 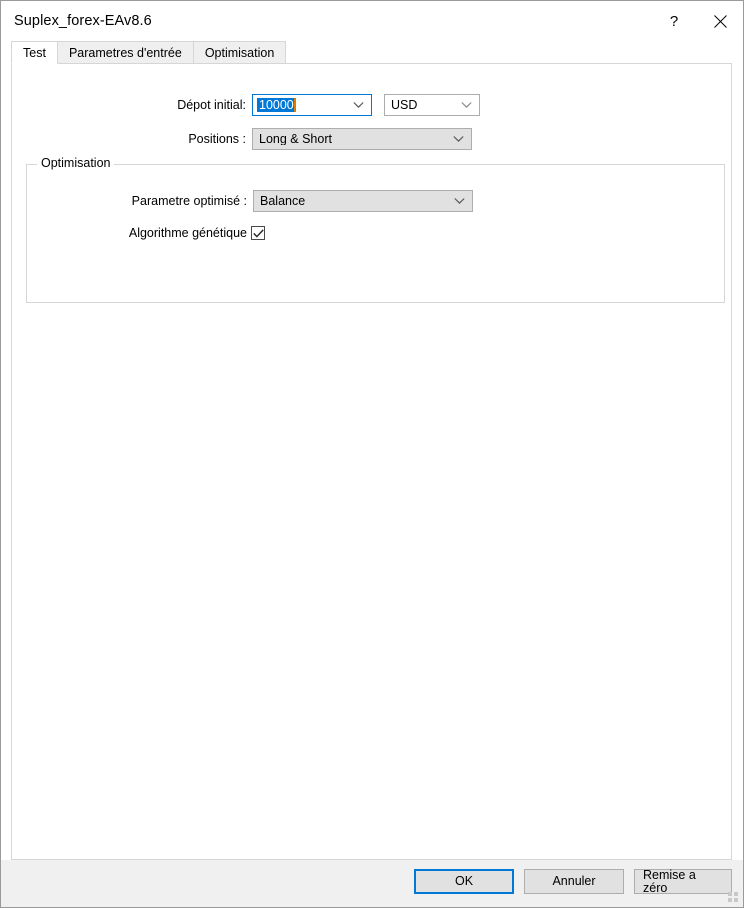 I want to click on positions-label: Positions :, so click(x=217, y=138).